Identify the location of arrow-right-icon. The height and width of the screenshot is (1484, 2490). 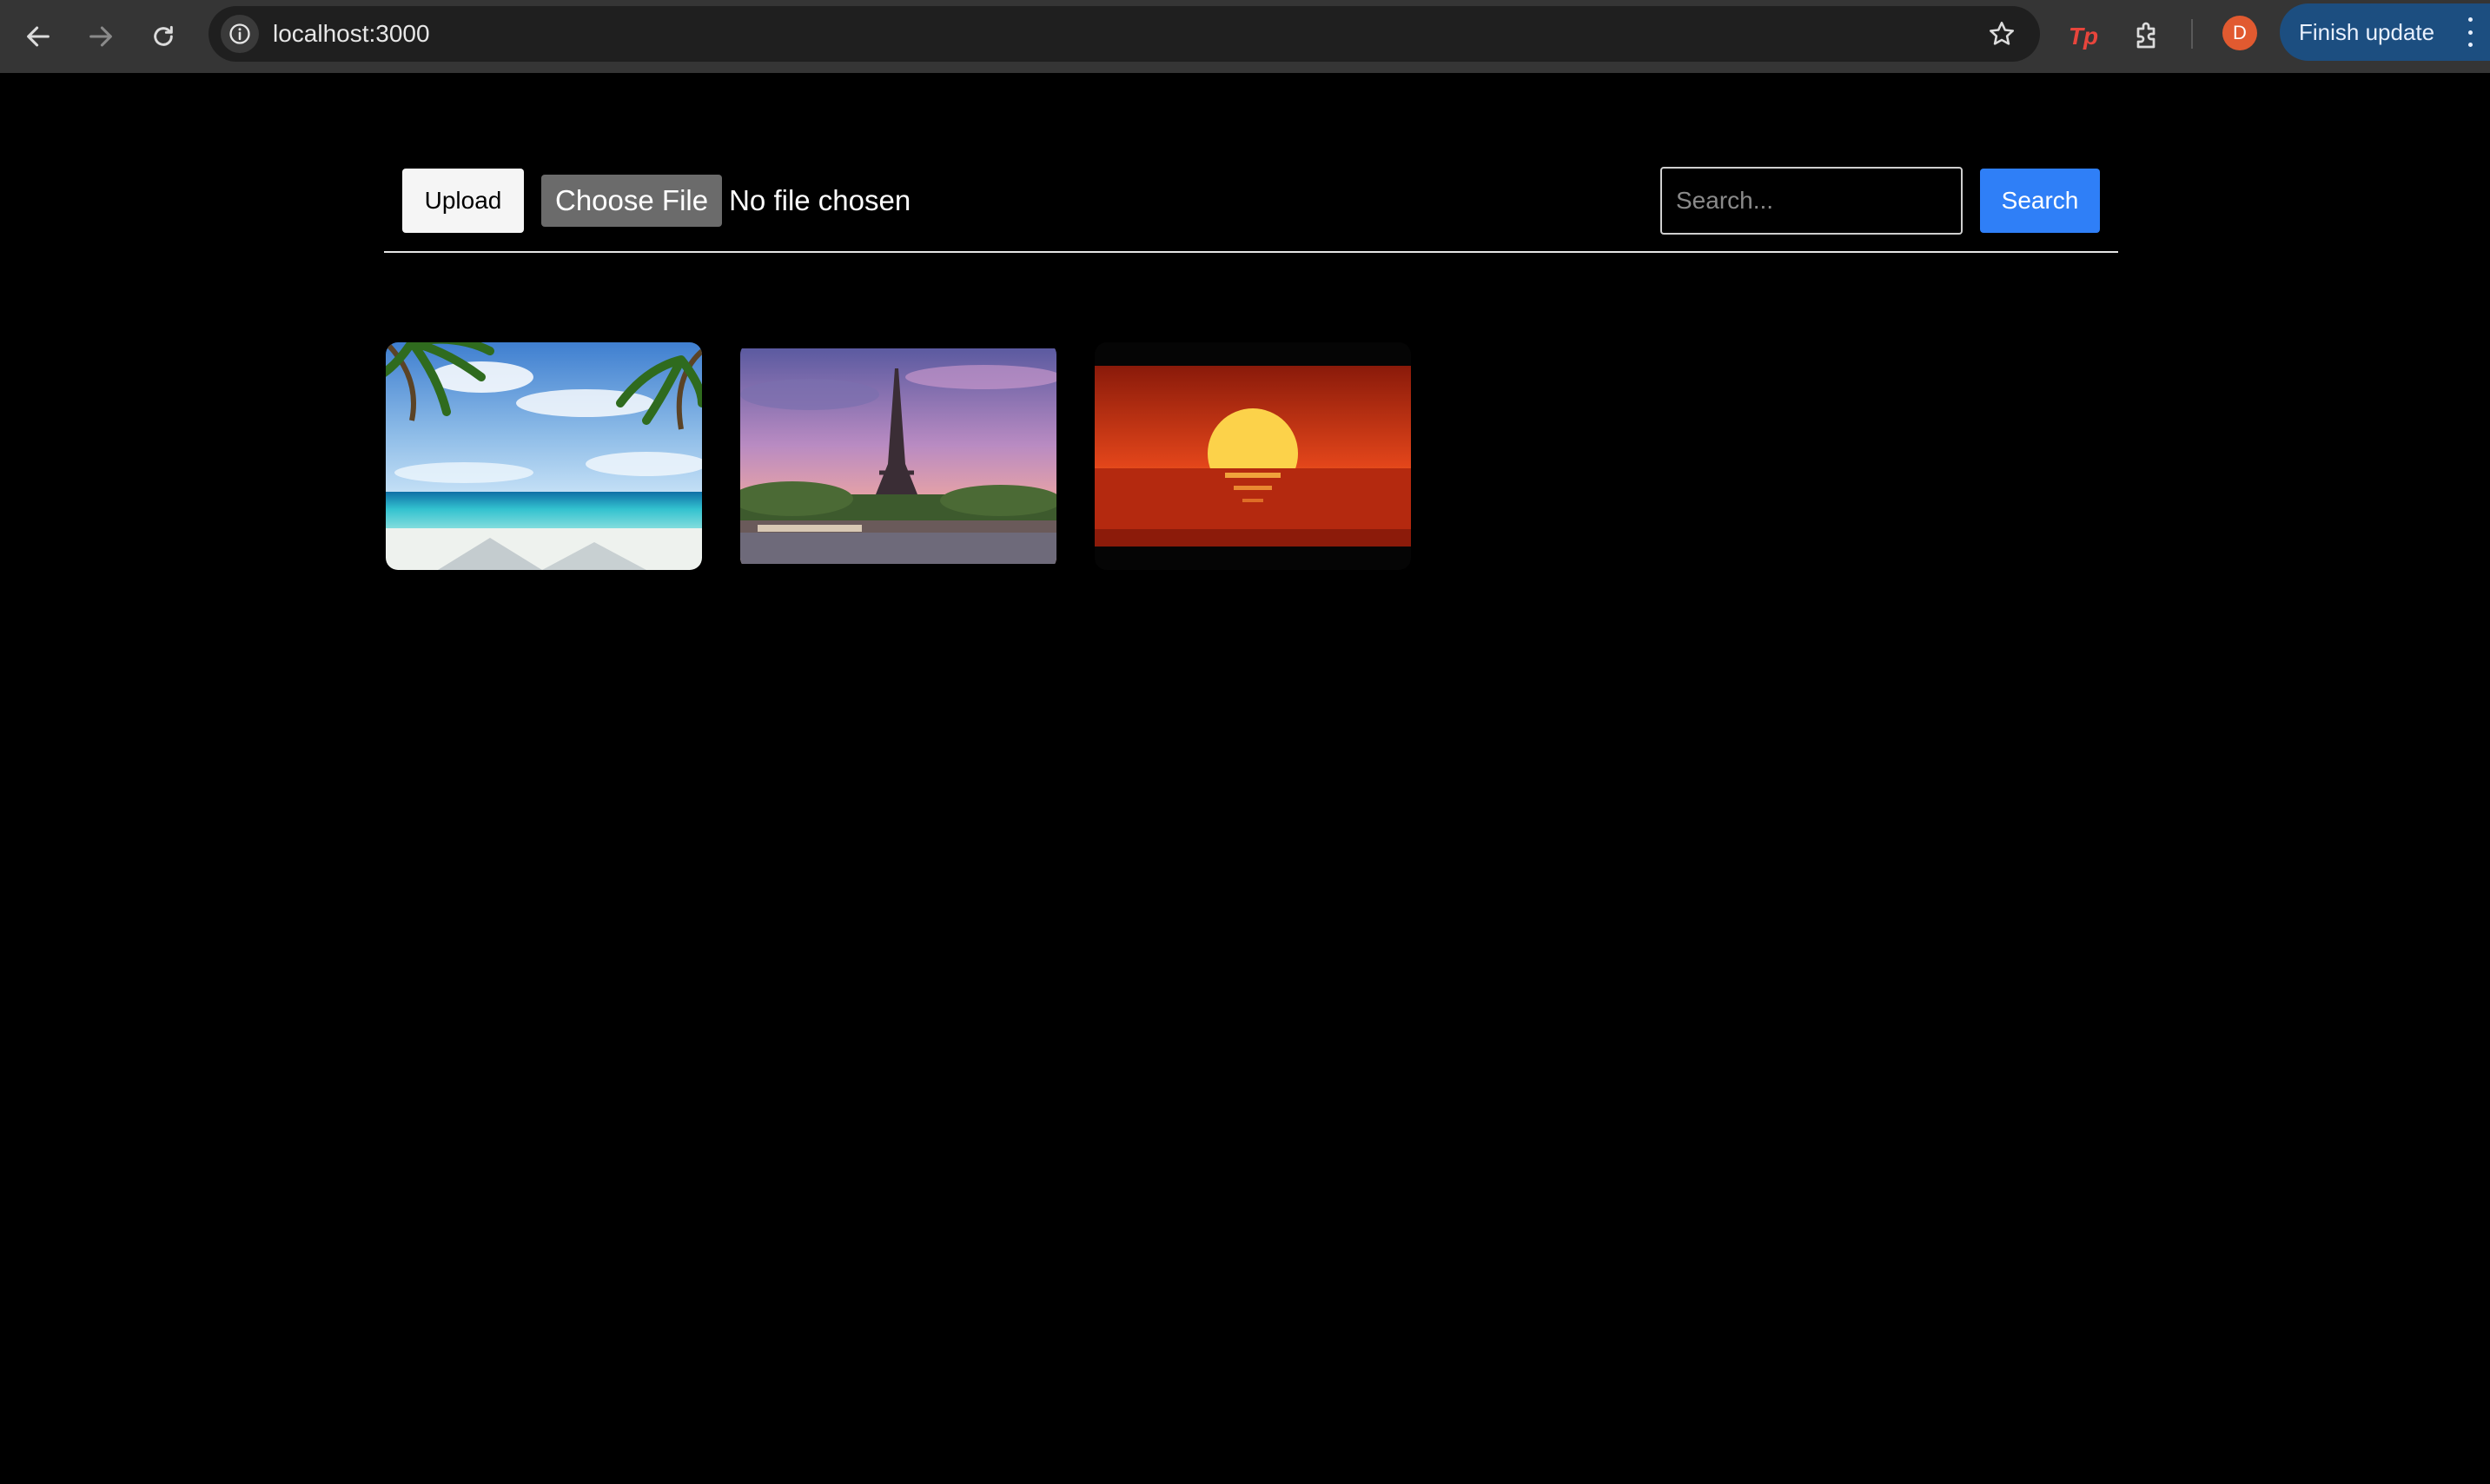
(100, 36).